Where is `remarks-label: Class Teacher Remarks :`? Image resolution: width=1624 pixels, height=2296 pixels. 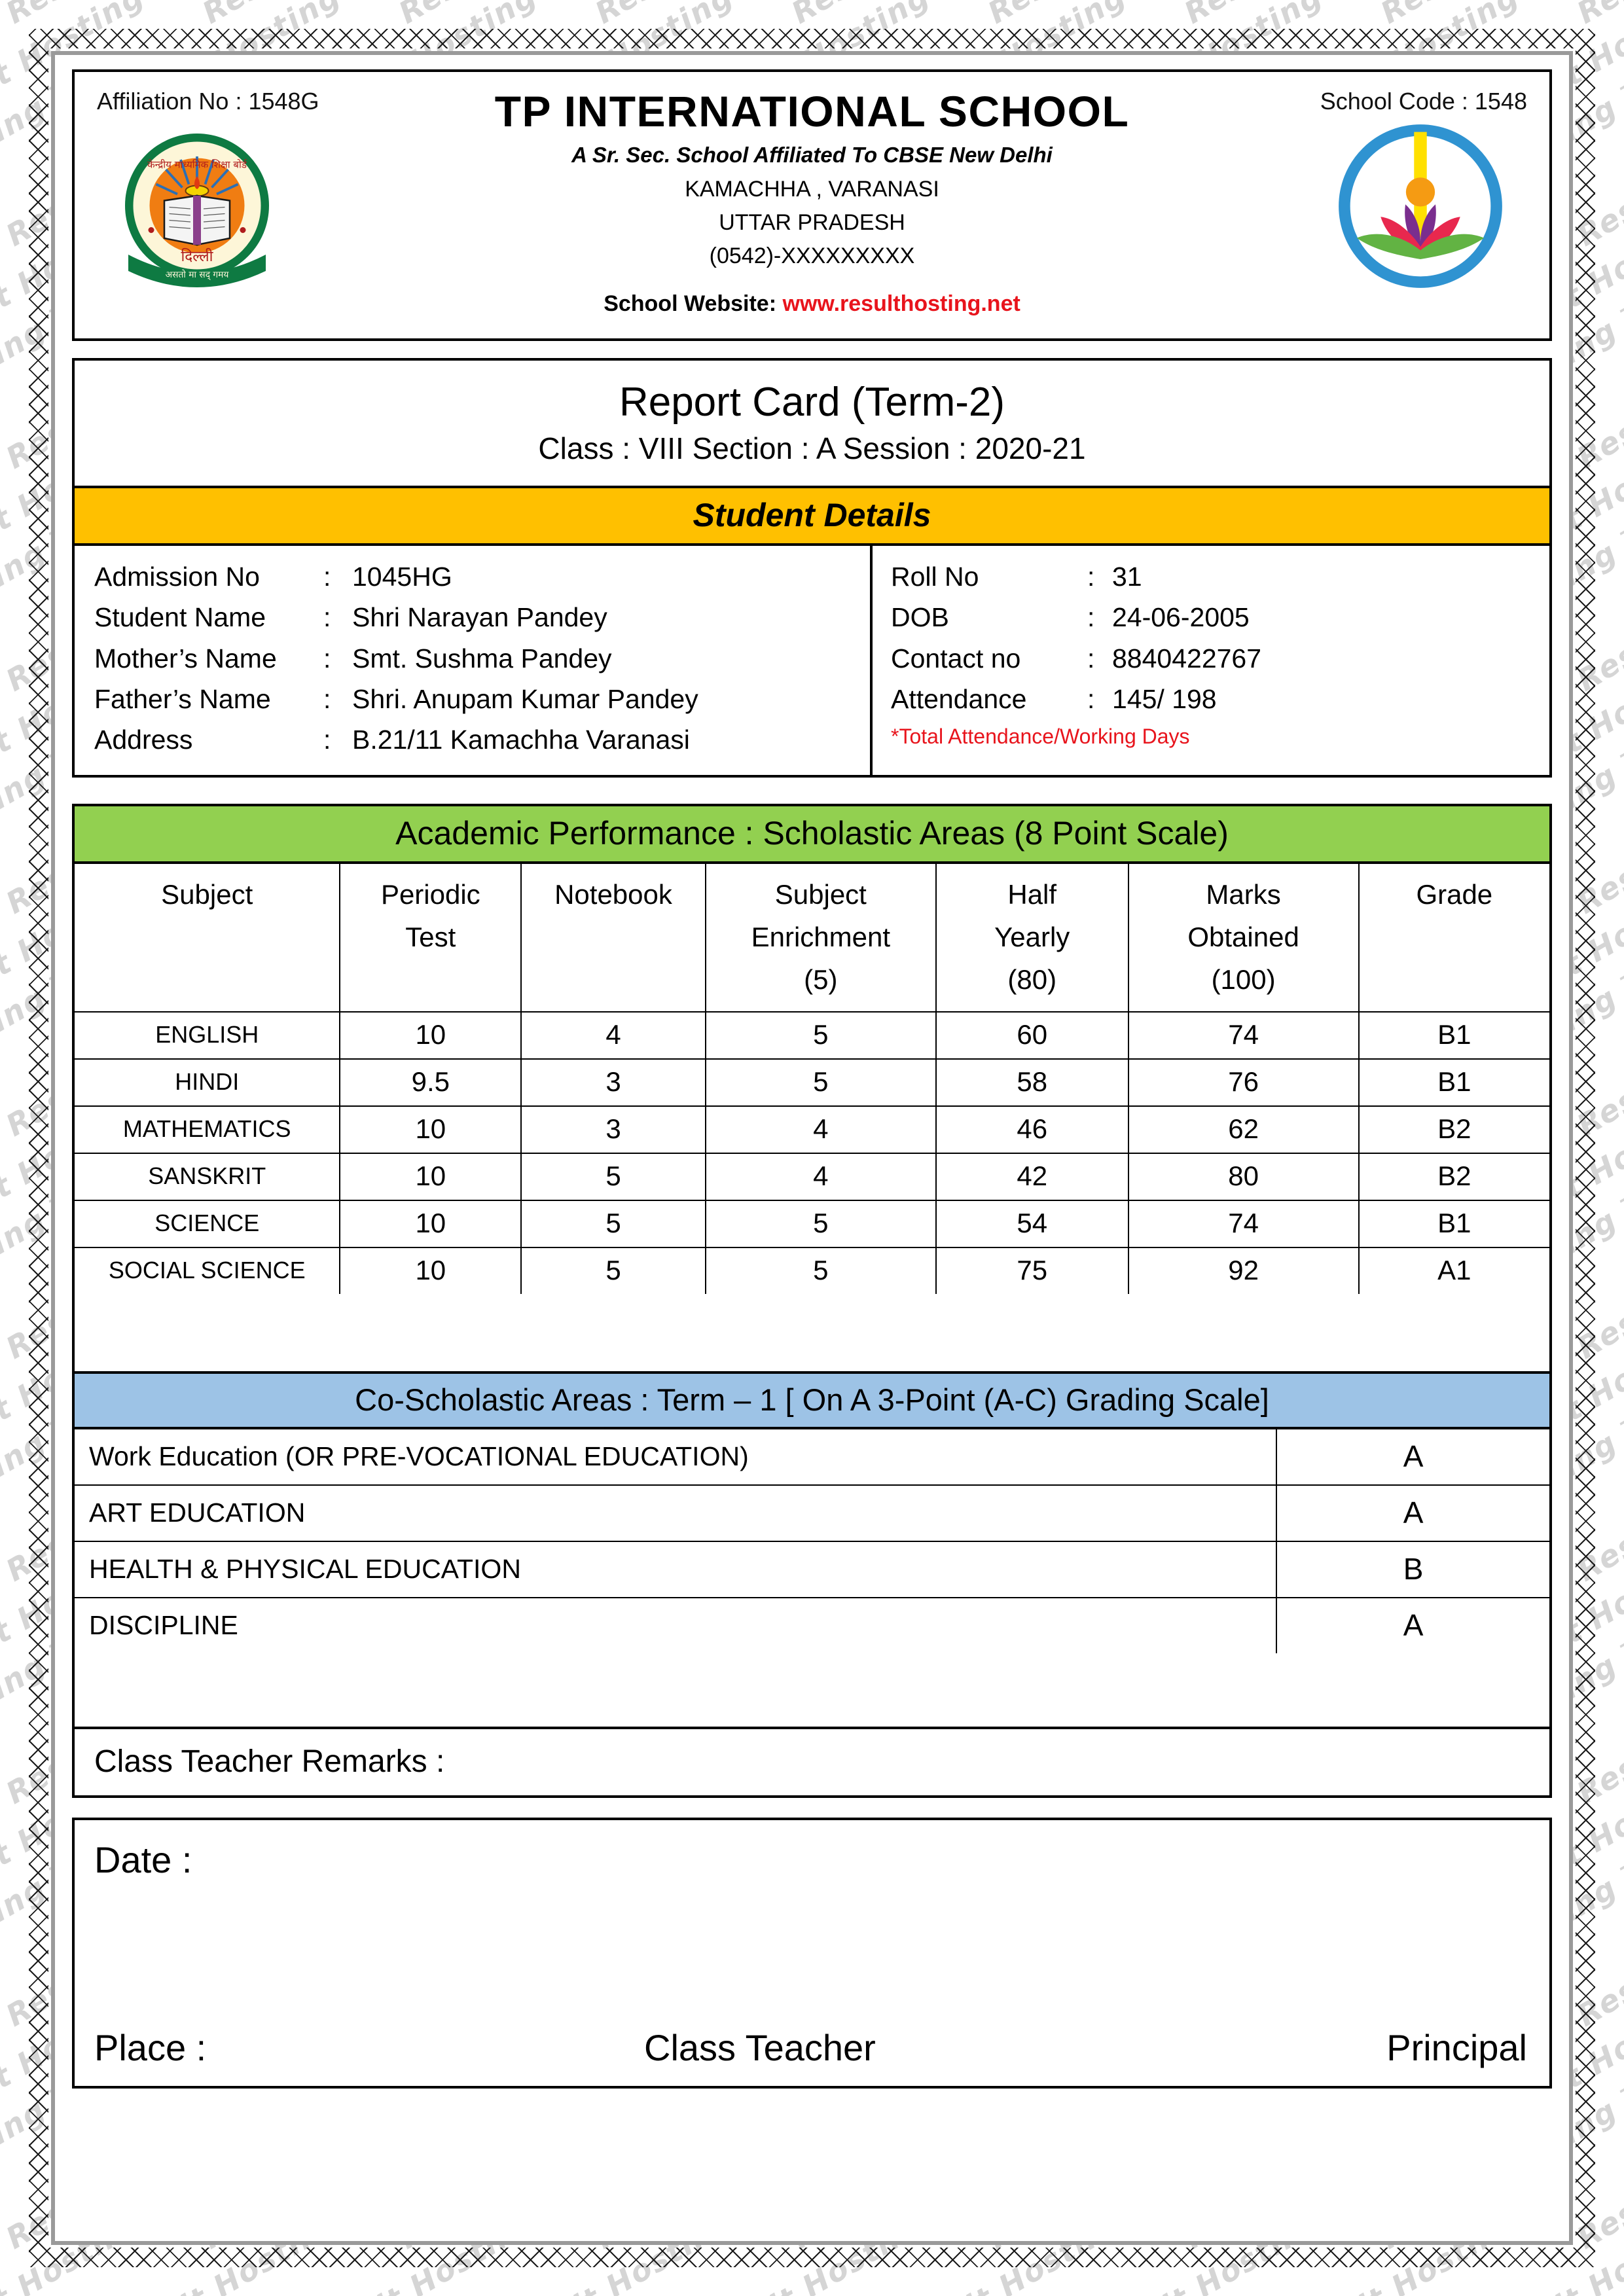 remarks-label: Class Teacher Remarks : is located at coordinates (269, 1762).